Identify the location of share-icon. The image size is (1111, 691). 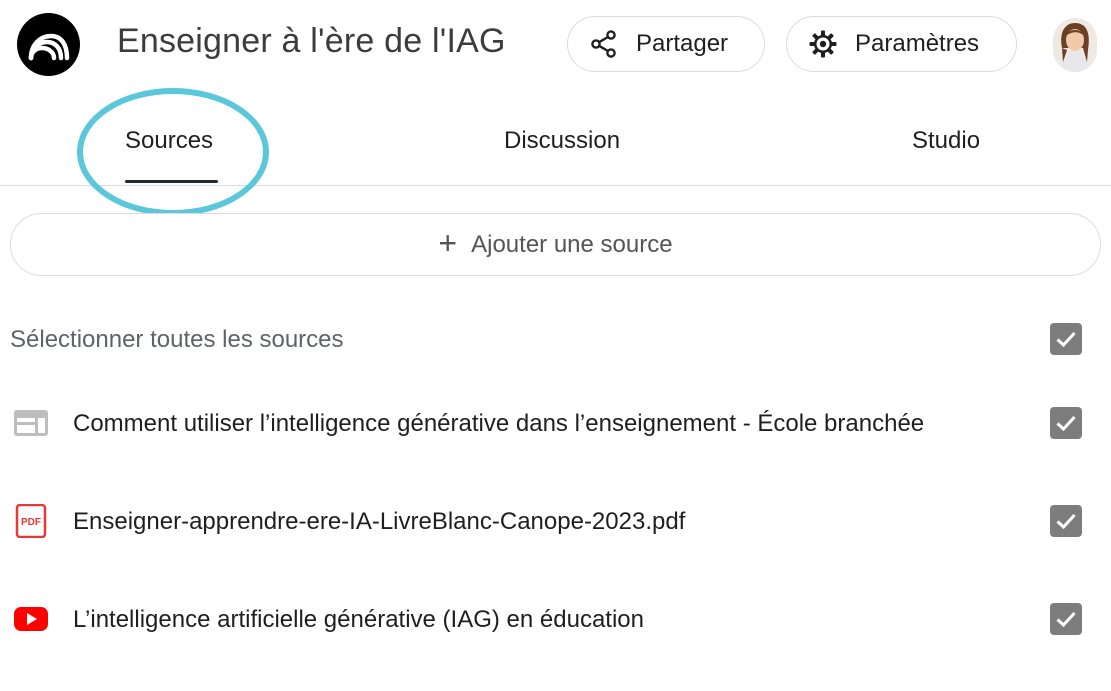
(604, 44).